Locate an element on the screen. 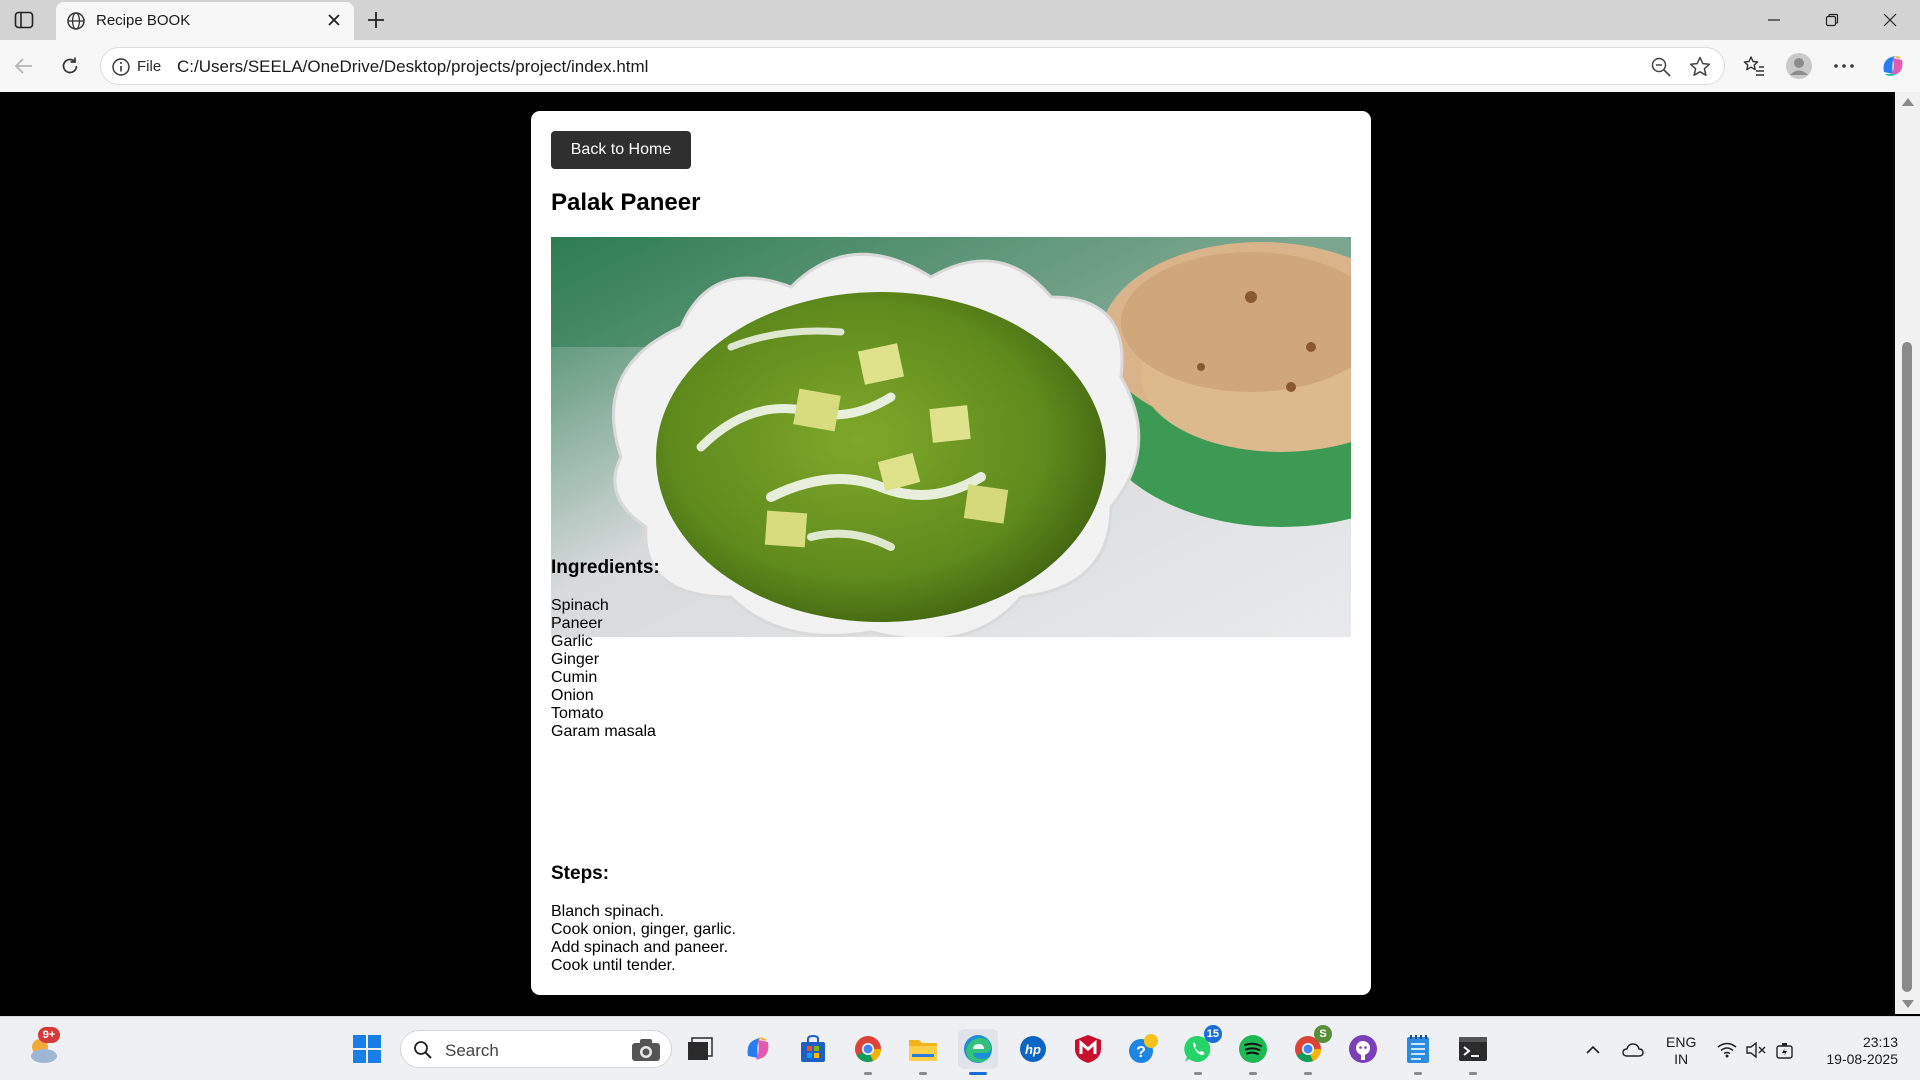  steps-heading: Steps: is located at coordinates (580, 873).